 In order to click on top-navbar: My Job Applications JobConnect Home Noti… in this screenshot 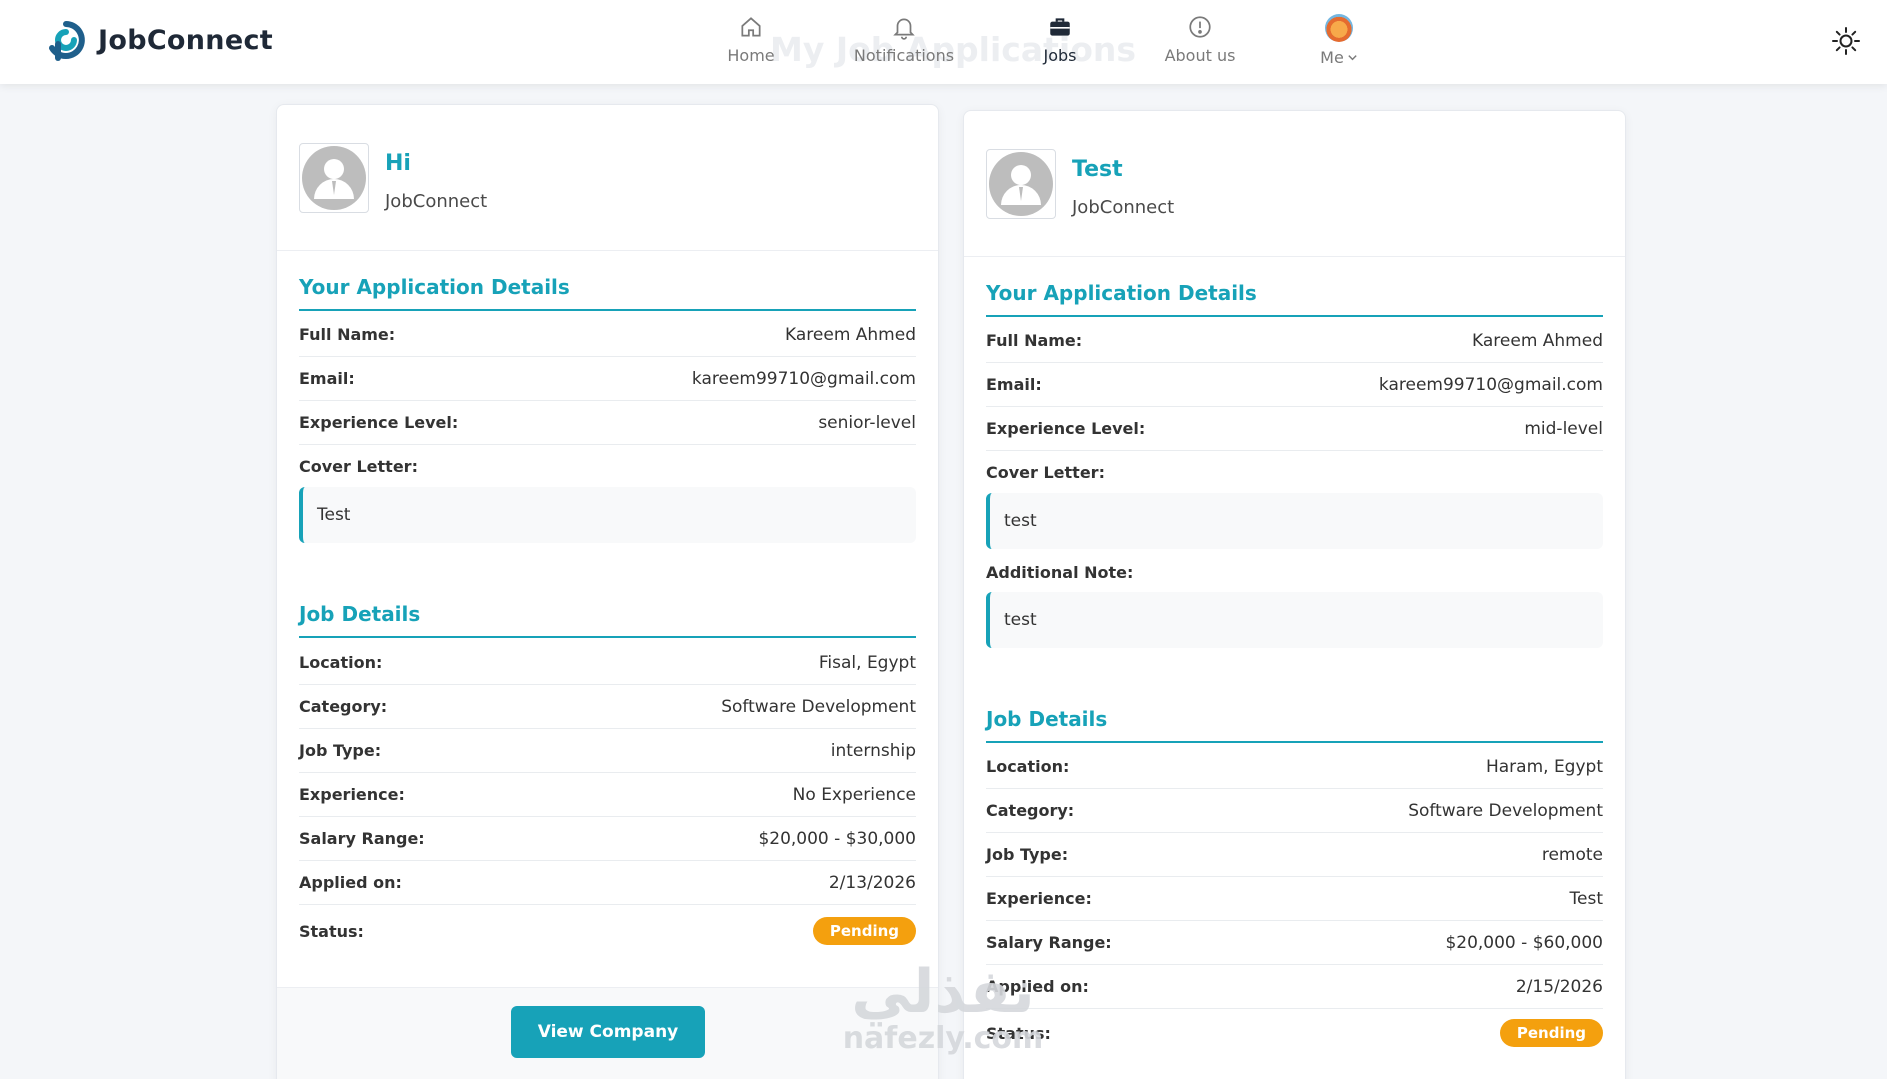, I will do `click(943, 42)`.